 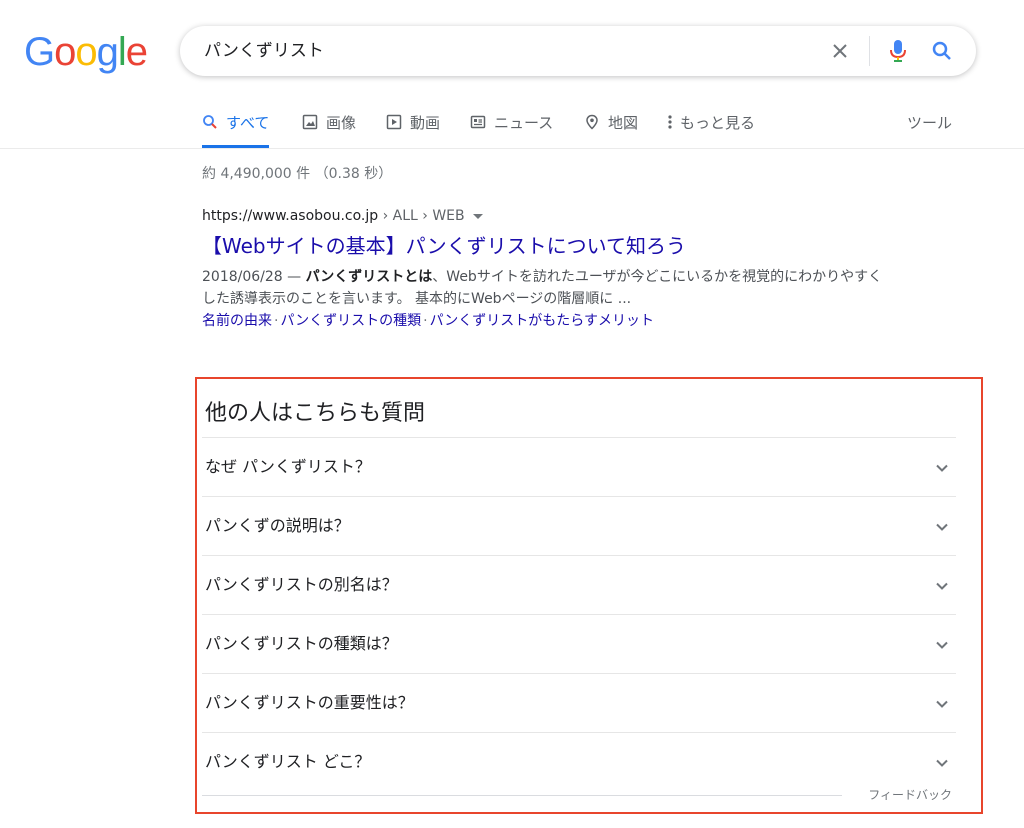 What do you see at coordinates (579, 525) in the screenshot?
I see `paa-question-row: パンくずの説明は？` at bounding box center [579, 525].